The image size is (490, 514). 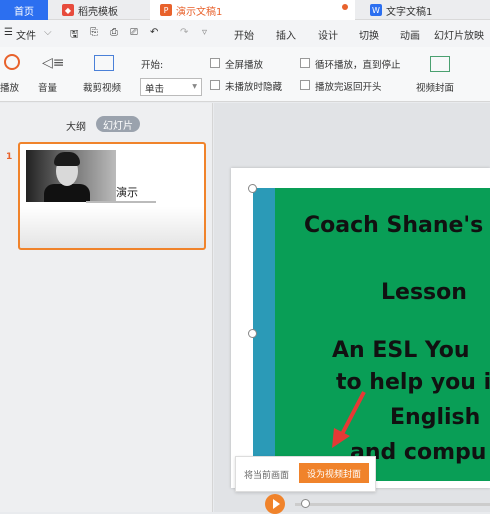 I want to click on tab-template-label: 稻壳模板, so click(x=98, y=12).